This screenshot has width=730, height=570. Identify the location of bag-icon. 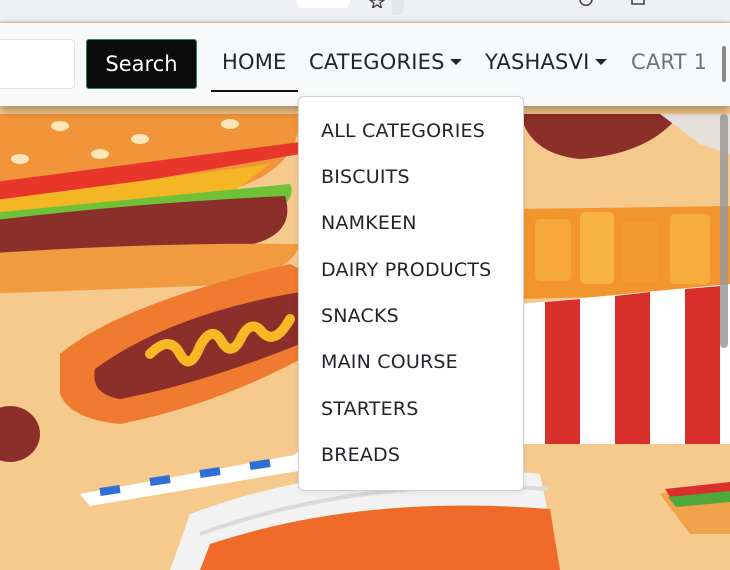
(638, 3).